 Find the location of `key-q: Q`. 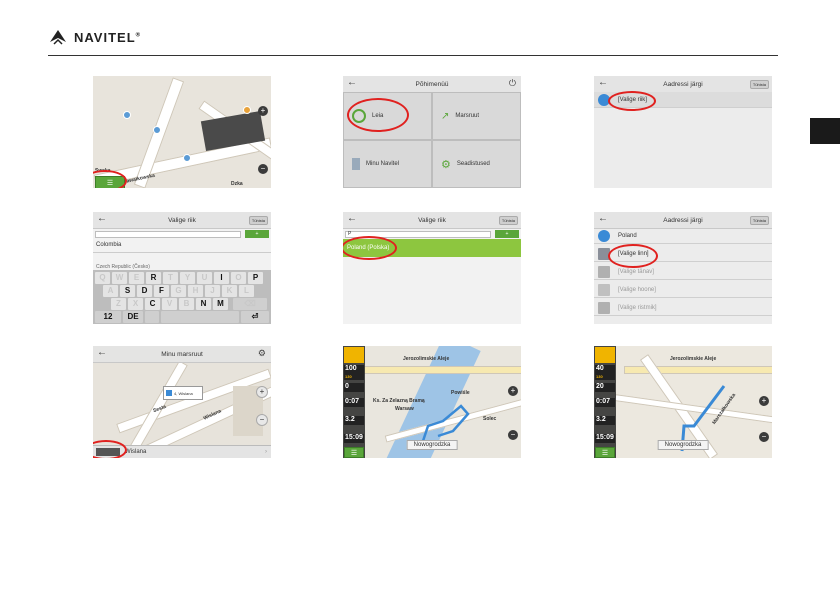

key-q: Q is located at coordinates (102, 278).